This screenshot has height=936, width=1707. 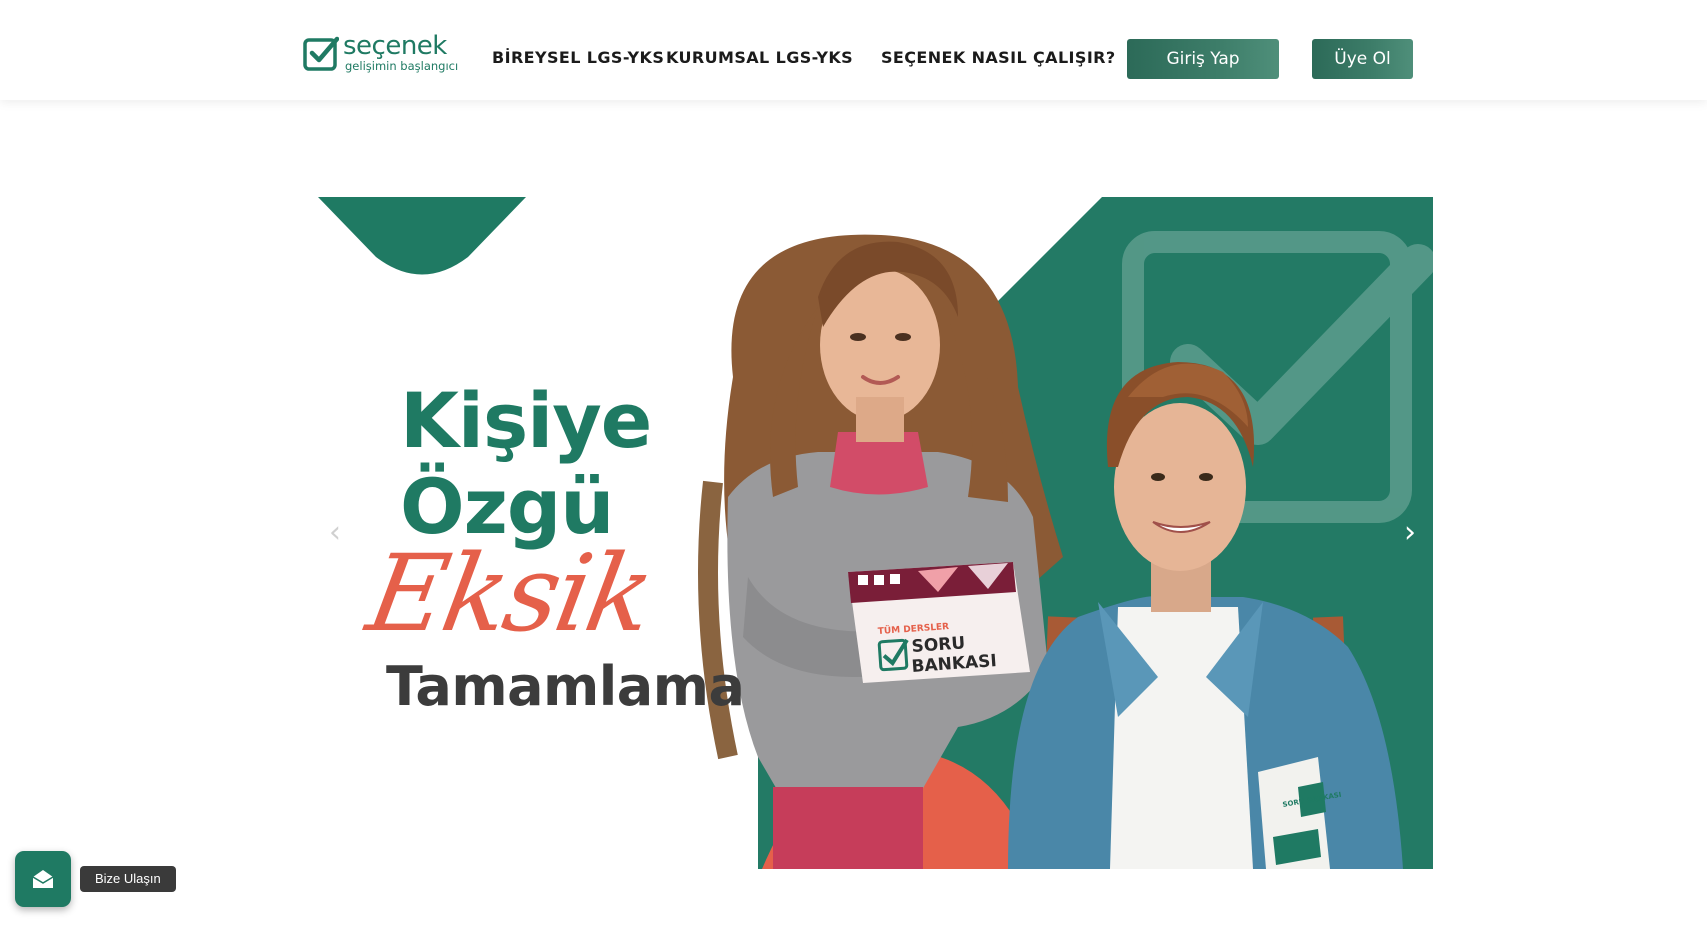 I want to click on headline-line-1: Kişiye, so click(x=526, y=420).